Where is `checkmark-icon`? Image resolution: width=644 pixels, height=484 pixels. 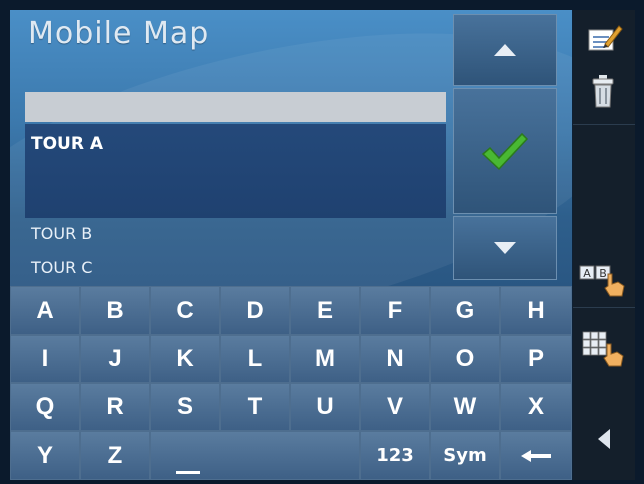 checkmark-icon is located at coordinates (505, 151).